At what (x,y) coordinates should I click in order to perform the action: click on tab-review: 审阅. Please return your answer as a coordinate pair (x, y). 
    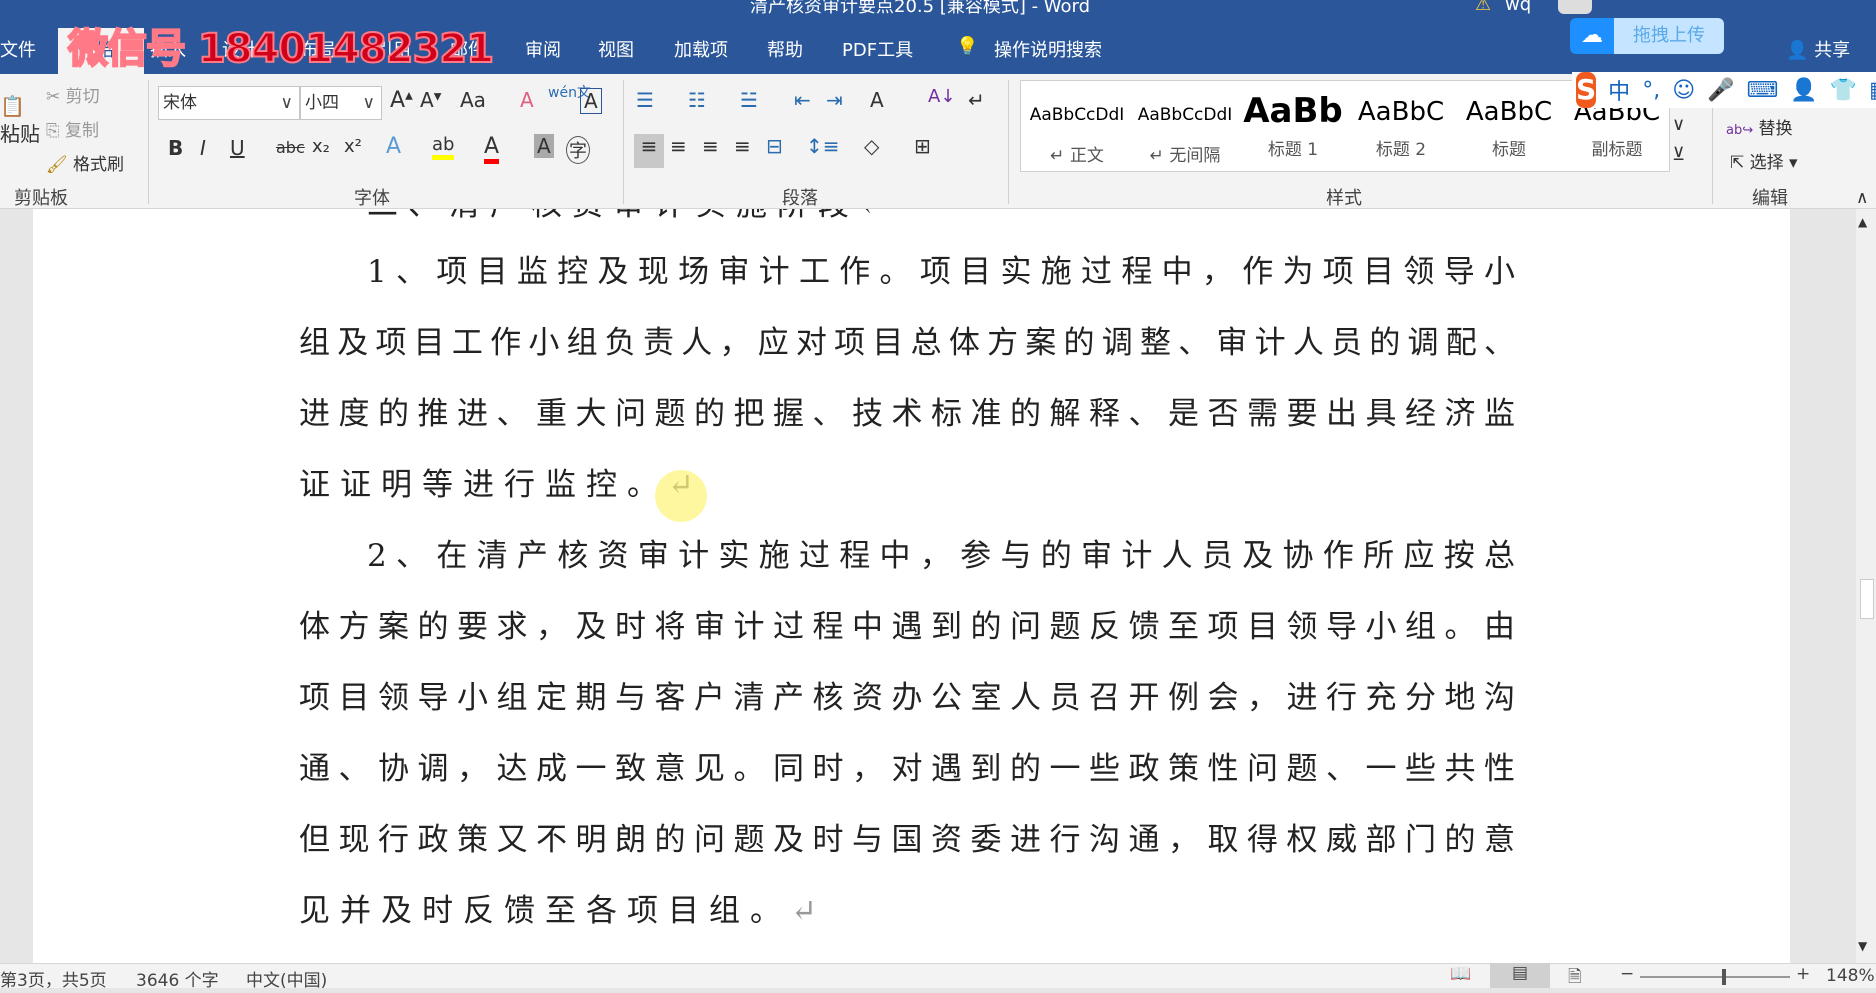
    Looking at the image, I should click on (543, 49).